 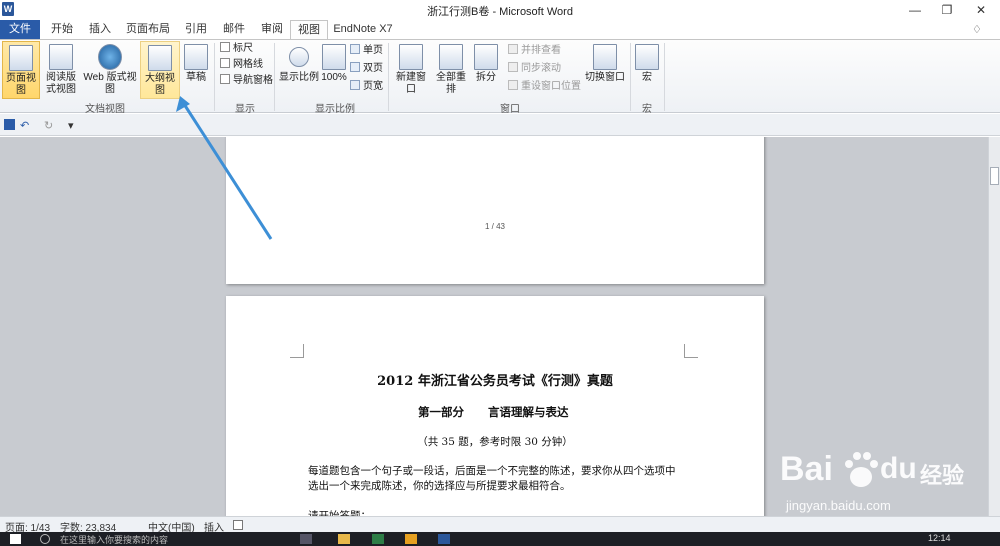 What do you see at coordinates (48, 125) in the screenshot?
I see `redo-icon: ↻` at bounding box center [48, 125].